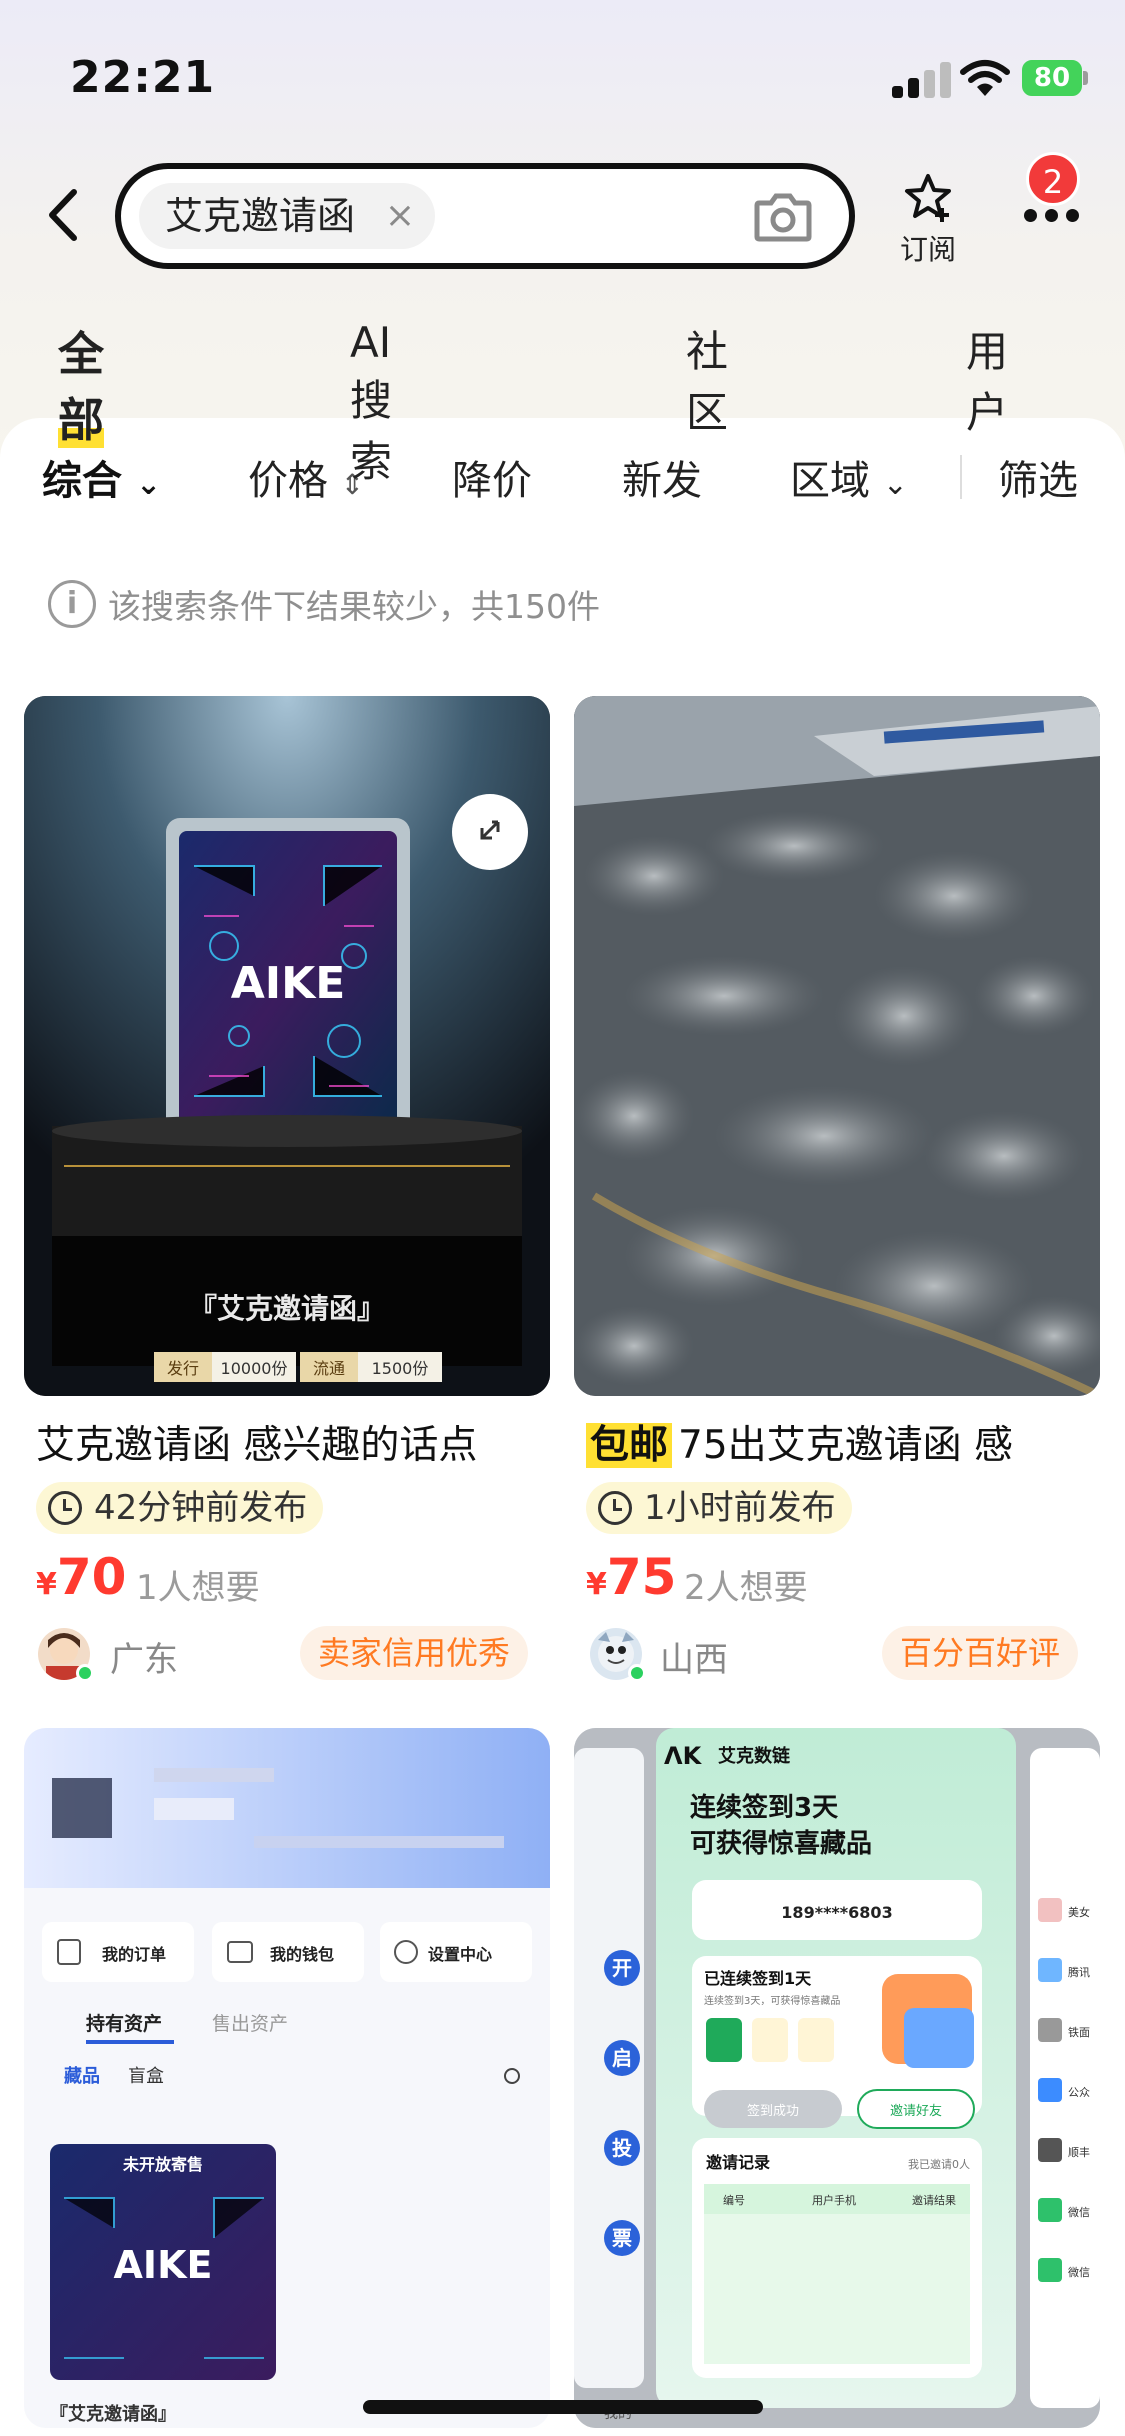 This screenshot has width=1125, height=2436. I want to click on online-indicator, so click(85, 1673).